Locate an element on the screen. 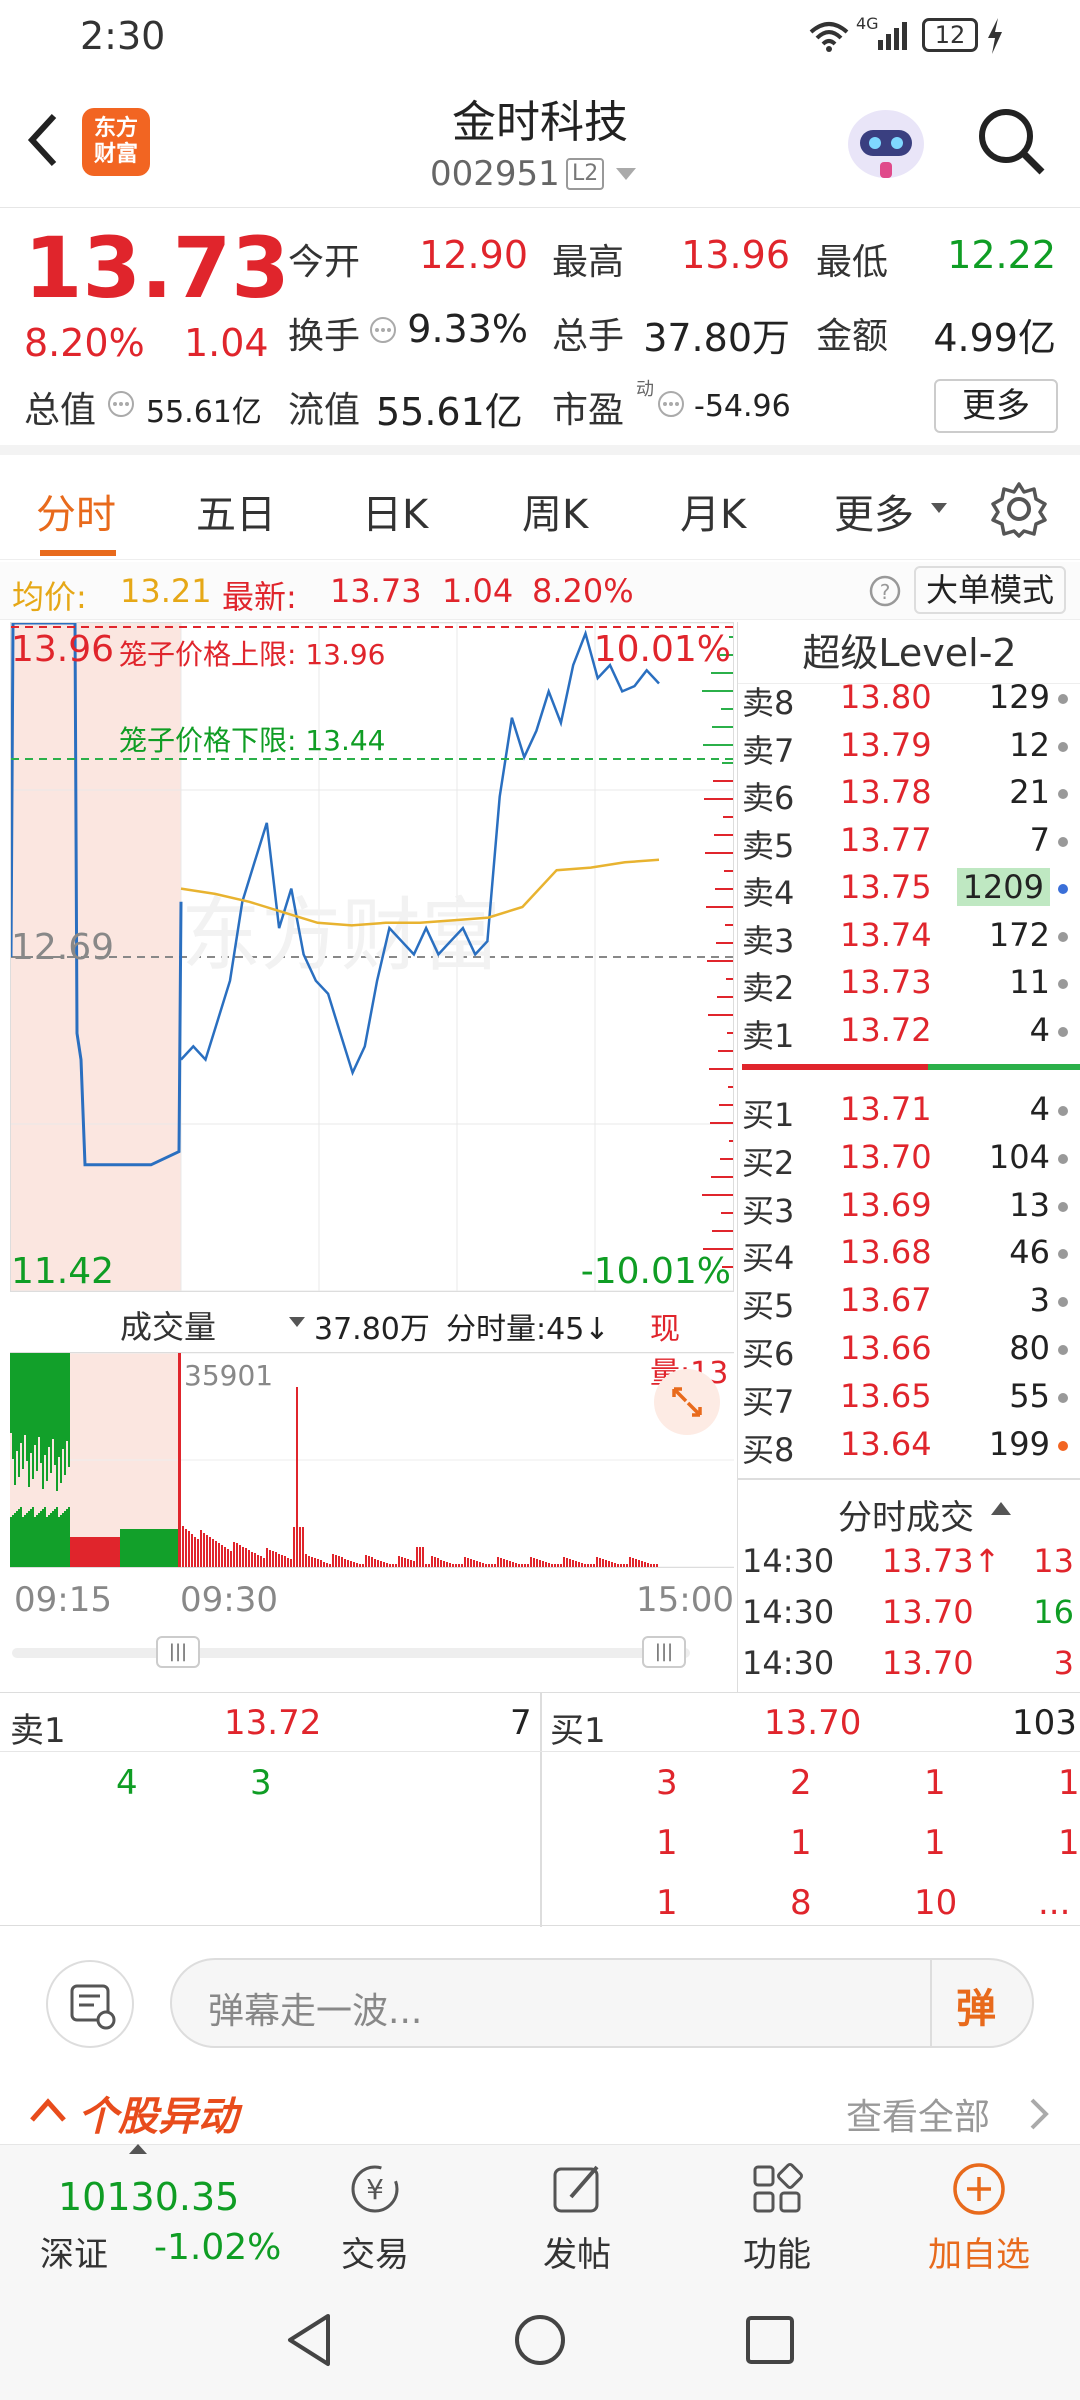 This screenshot has height=2400, width=1080. index-value: 10130.35 is located at coordinates (148, 2197).